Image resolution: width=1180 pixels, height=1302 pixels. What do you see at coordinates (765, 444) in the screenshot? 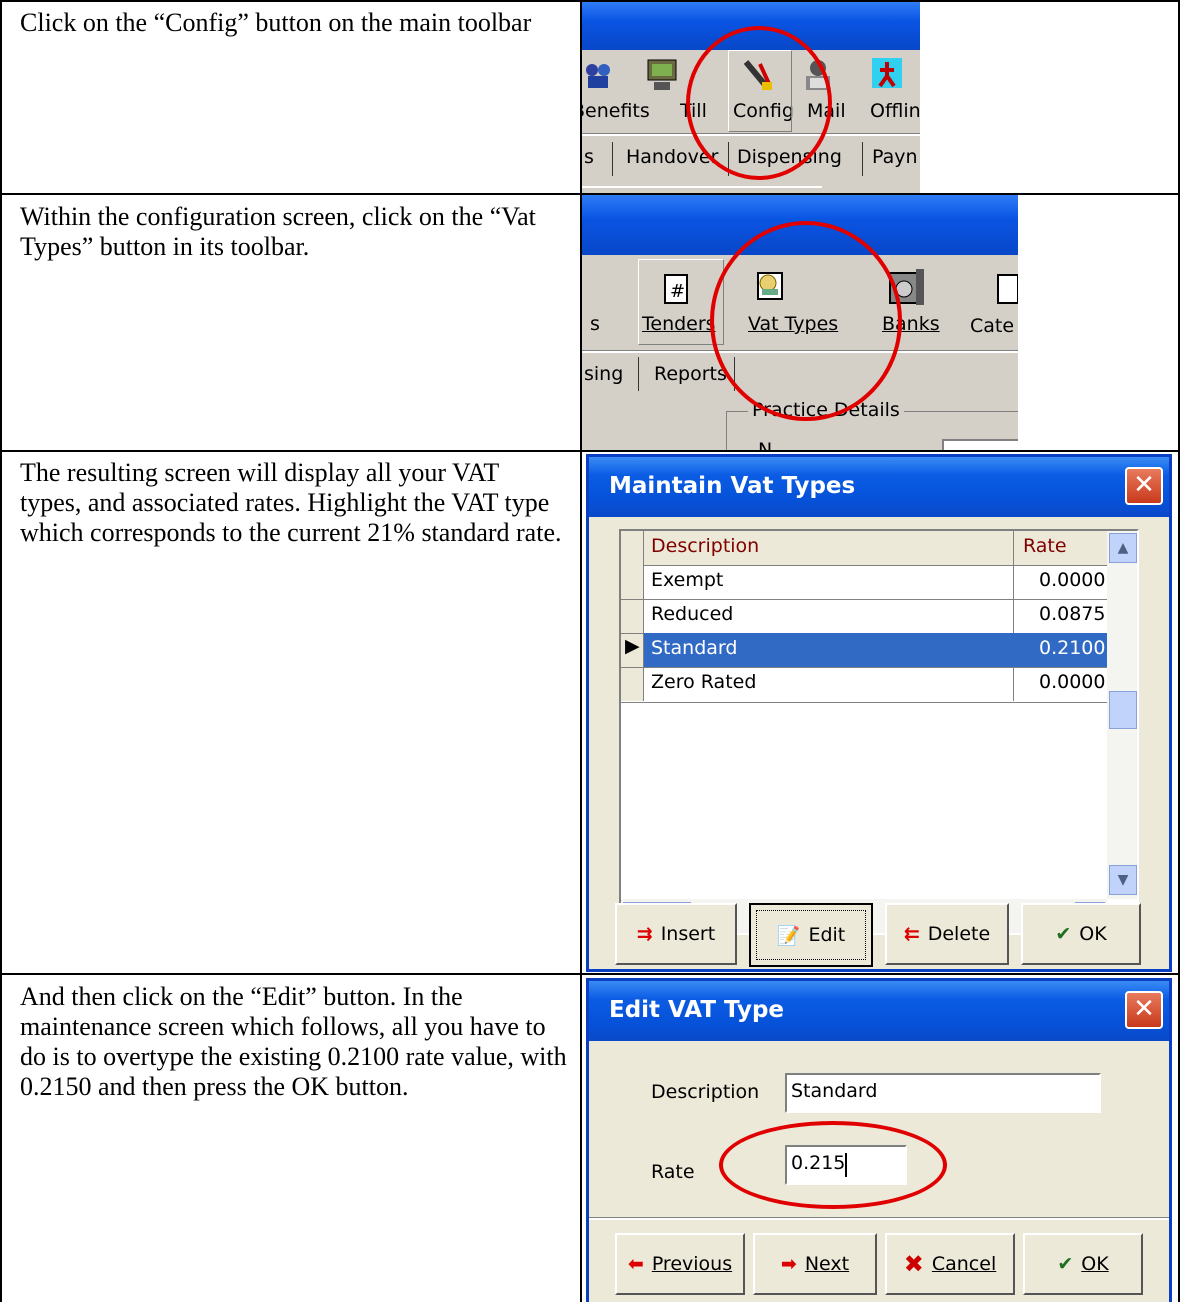
I see `name-label: N` at bounding box center [765, 444].